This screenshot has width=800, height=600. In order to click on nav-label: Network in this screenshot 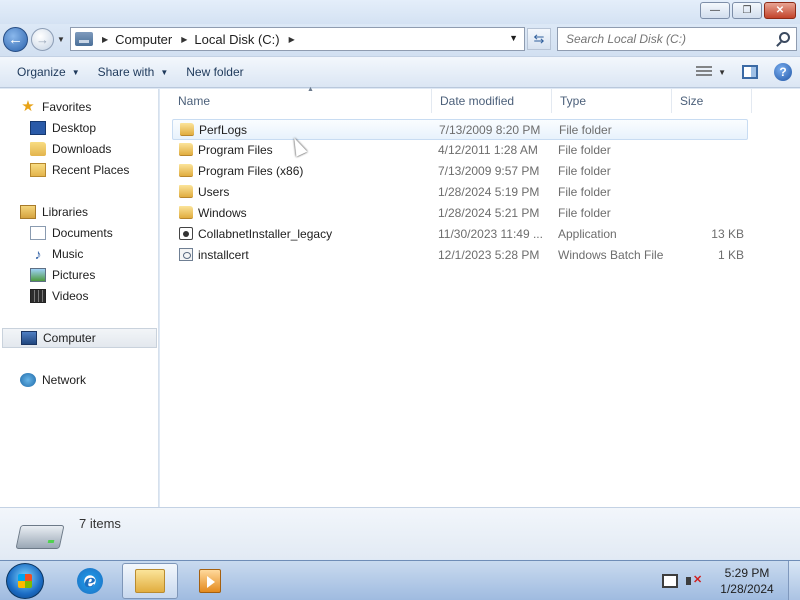, I will do `click(64, 380)`.